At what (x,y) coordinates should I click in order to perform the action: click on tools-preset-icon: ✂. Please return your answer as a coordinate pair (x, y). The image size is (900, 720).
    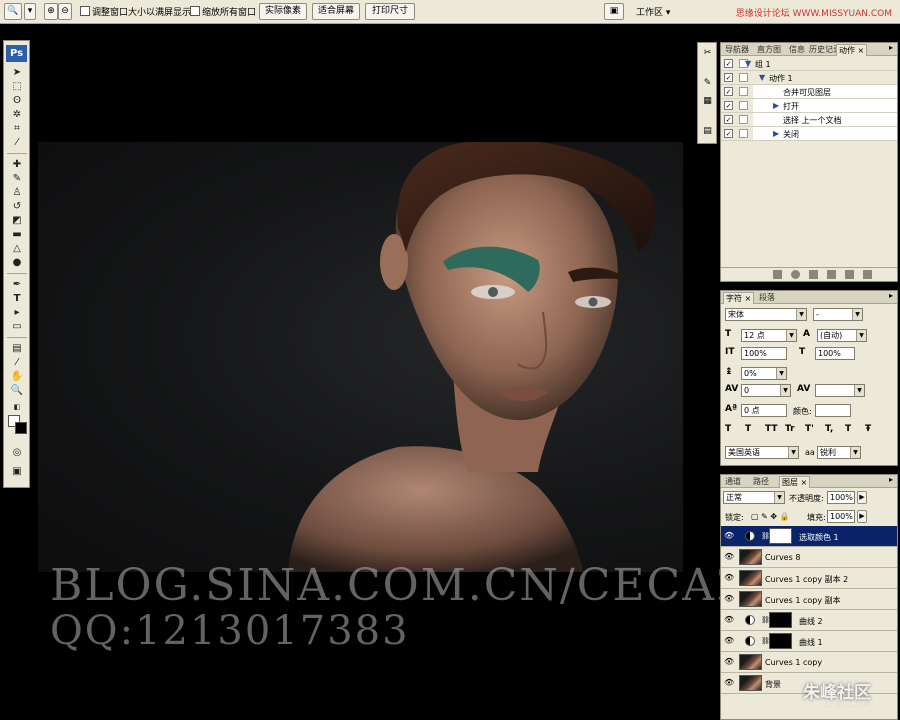
    Looking at the image, I should click on (707, 53).